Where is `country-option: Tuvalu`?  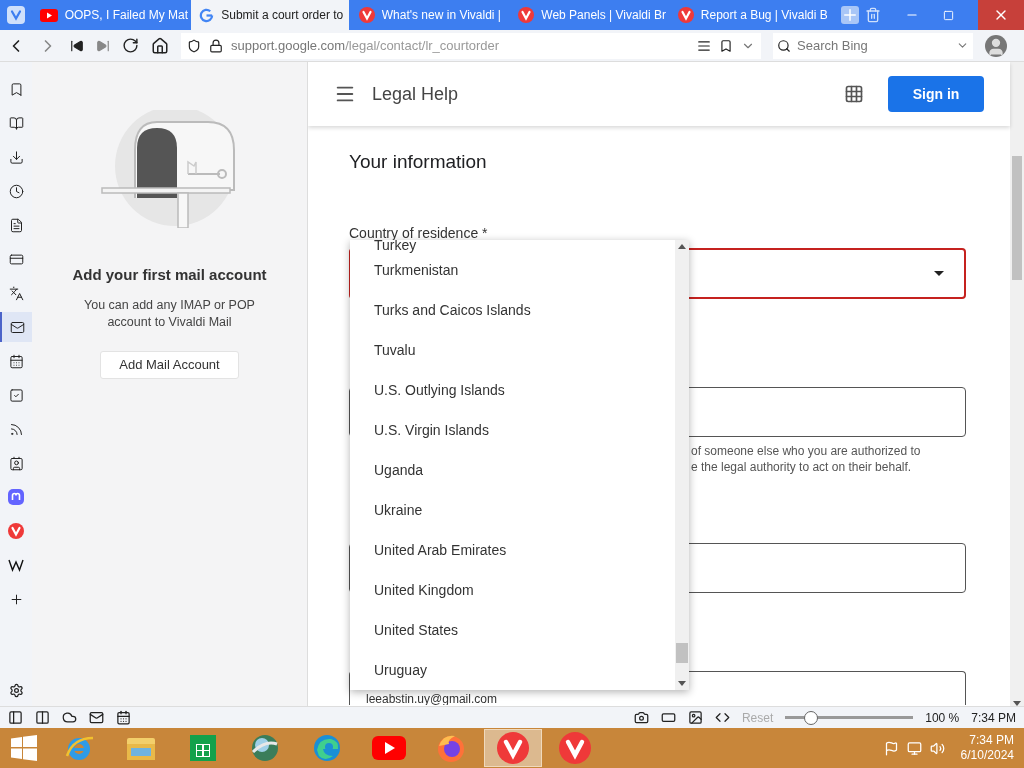 country-option: Tuvalu is located at coordinates (512, 350).